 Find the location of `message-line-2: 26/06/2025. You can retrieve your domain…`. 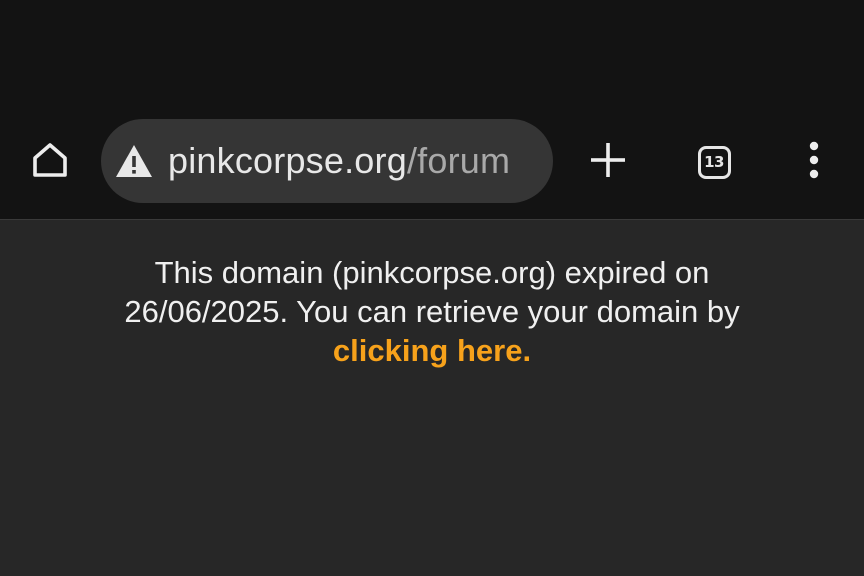

message-line-2: 26/06/2025. You can retrieve your domain… is located at coordinates (432, 311).